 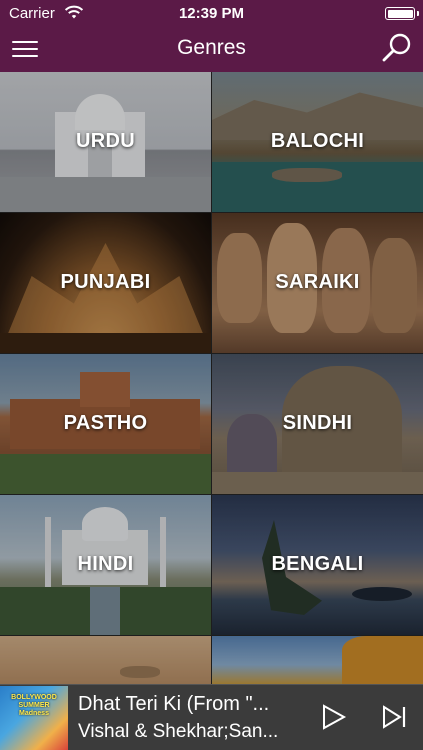 I want to click on genre-tile-hindi: HINDI, so click(x=105, y=565).